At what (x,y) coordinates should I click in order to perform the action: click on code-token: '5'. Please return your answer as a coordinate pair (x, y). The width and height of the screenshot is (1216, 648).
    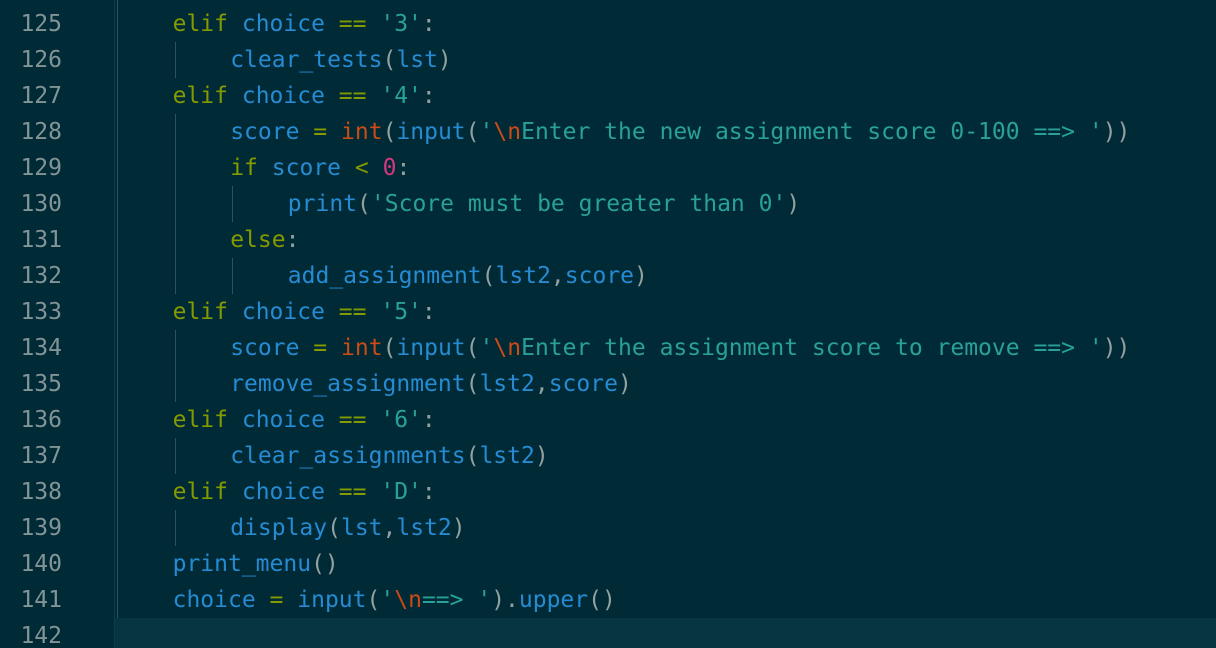
    Looking at the image, I should click on (401, 312).